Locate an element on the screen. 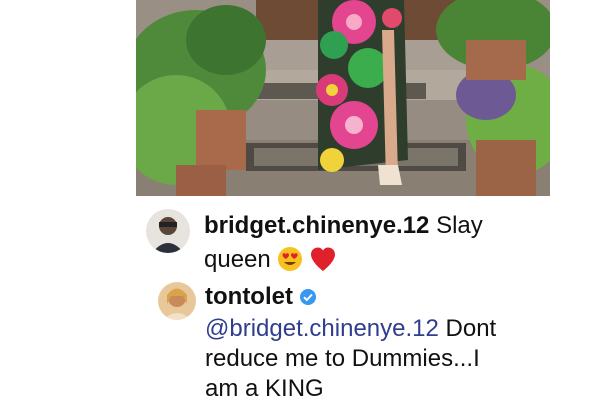 The image size is (600, 408). comment-text: reduce me to Dummies...I is located at coordinates (342, 358).